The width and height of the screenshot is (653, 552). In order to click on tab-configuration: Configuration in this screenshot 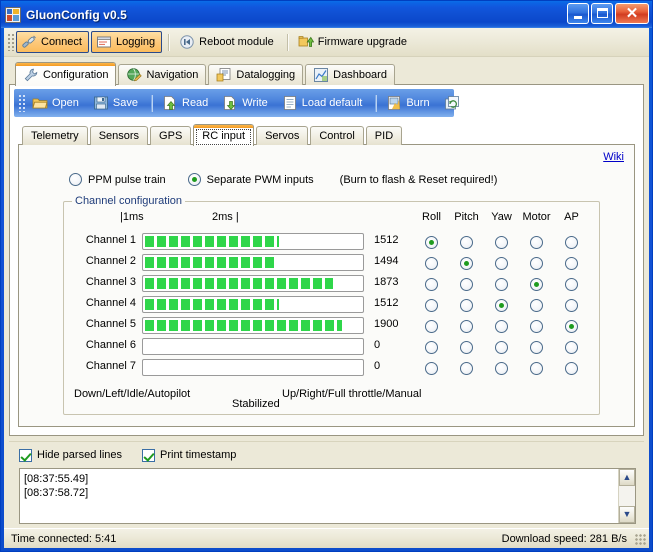, I will do `click(66, 74)`.